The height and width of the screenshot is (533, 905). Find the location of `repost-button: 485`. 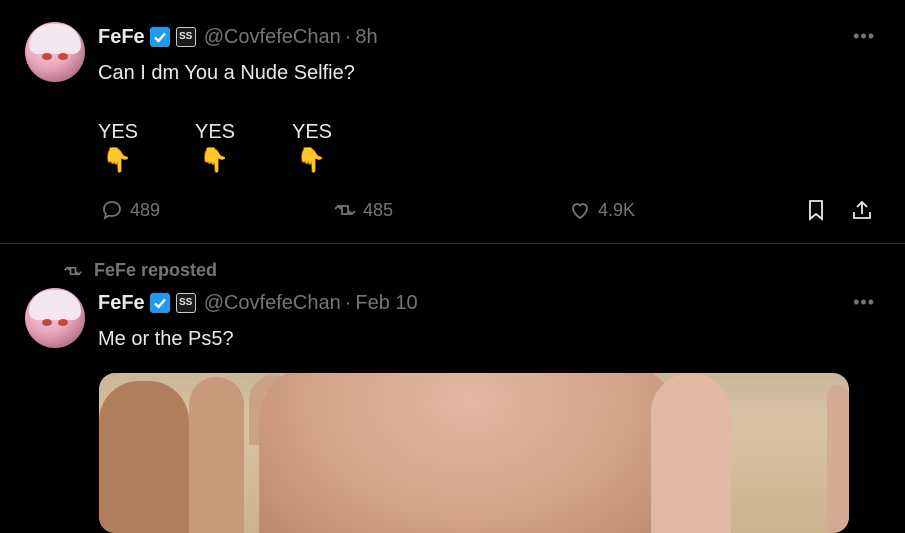

repost-button: 485 is located at coordinates (363, 210).